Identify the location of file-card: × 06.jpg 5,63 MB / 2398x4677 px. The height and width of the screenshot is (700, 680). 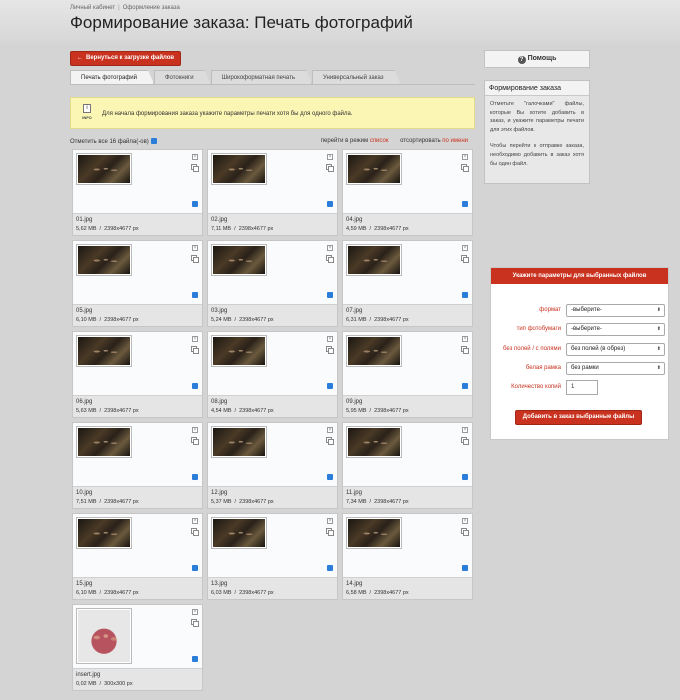
(137, 374).